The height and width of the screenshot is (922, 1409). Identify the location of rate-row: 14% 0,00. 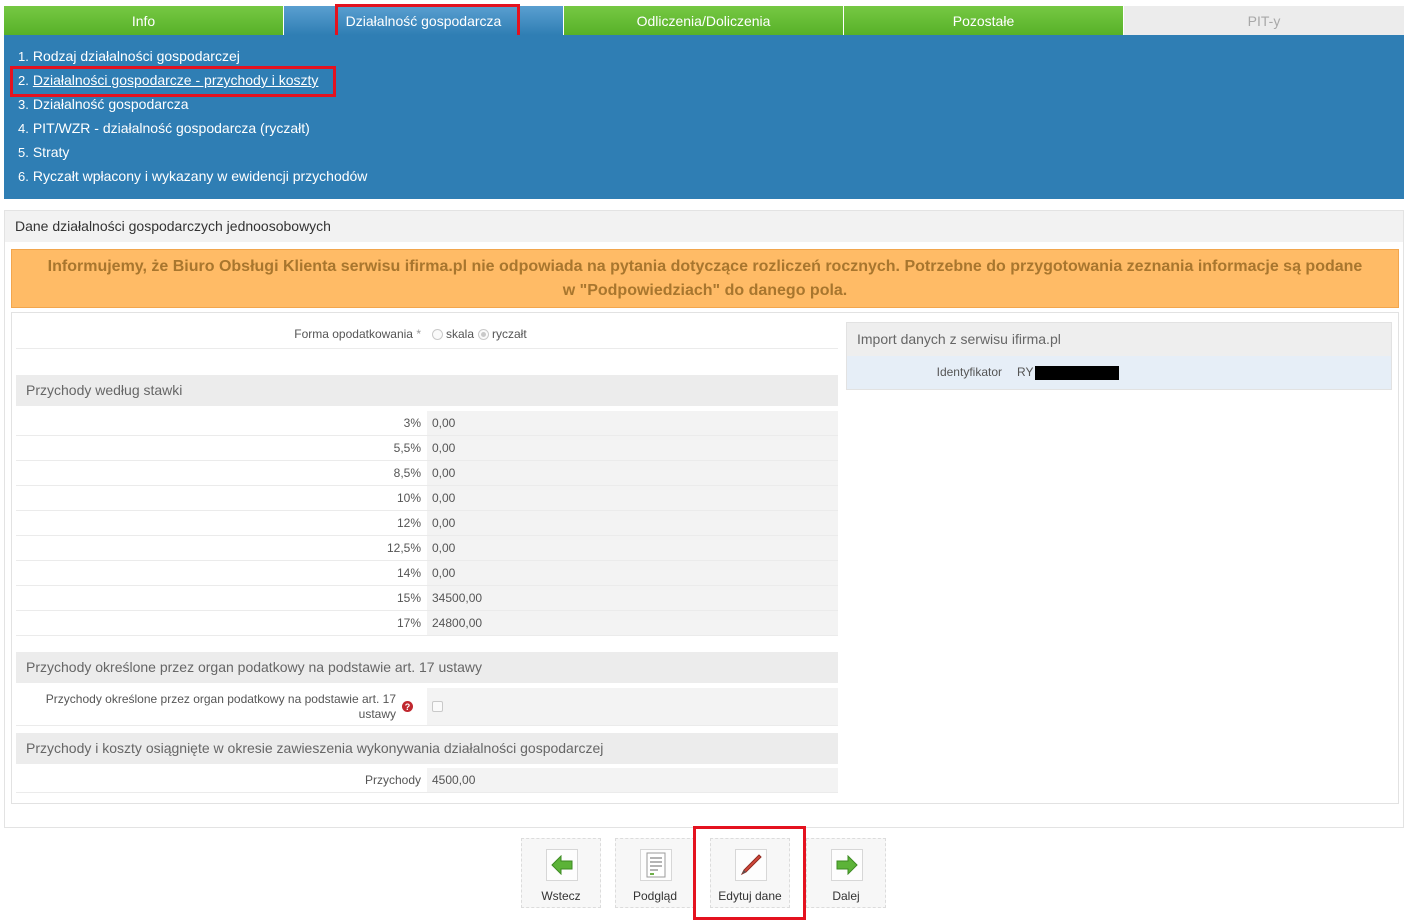
(427, 573).